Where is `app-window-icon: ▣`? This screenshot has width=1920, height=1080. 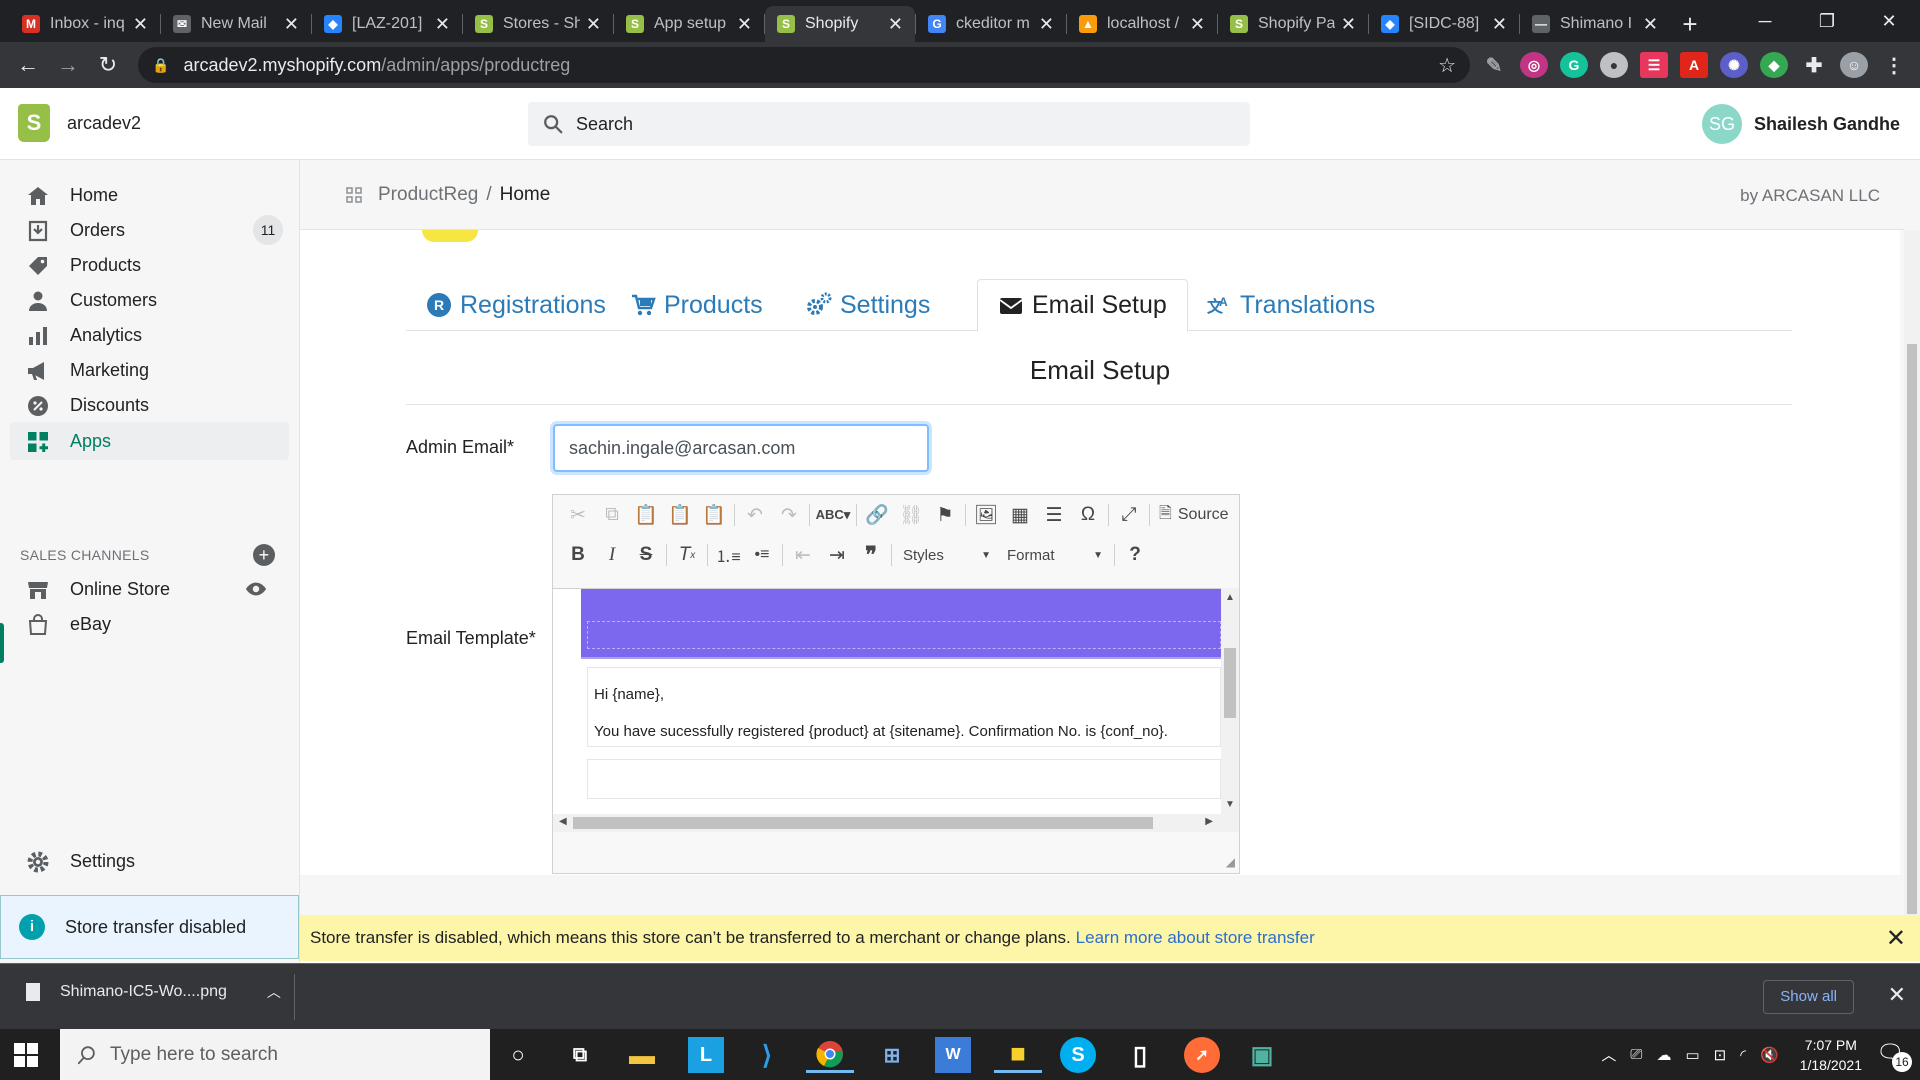
app-window-icon: ▣ is located at coordinates (1262, 1055).